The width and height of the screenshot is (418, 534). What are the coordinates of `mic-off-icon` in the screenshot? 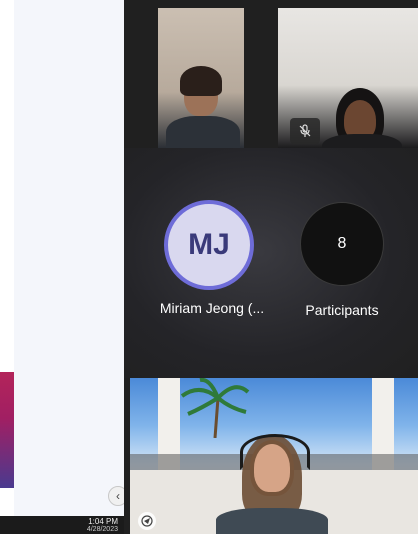 It's located at (305, 130).